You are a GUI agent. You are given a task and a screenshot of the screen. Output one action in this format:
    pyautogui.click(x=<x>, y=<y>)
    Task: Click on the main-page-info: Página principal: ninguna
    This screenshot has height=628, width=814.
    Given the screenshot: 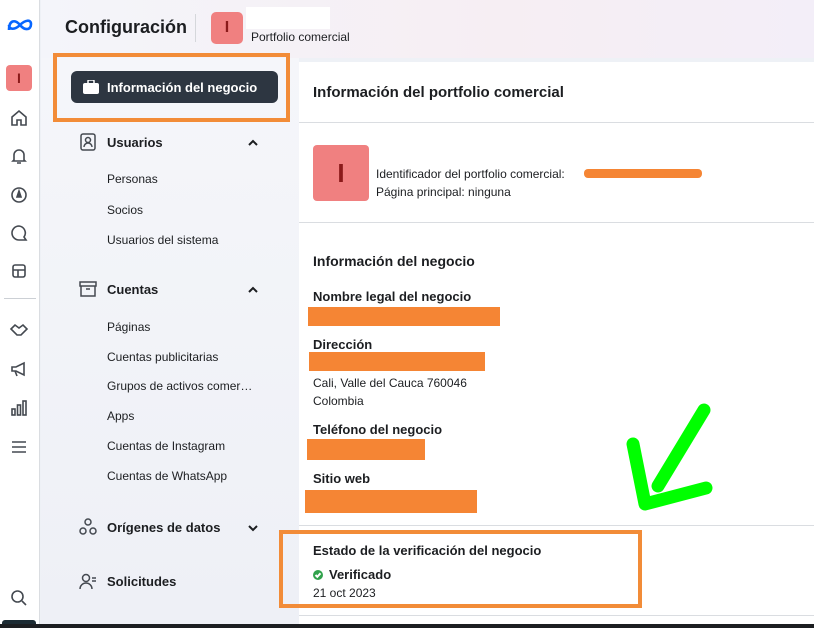 What is the action you would take?
    pyautogui.click(x=443, y=192)
    